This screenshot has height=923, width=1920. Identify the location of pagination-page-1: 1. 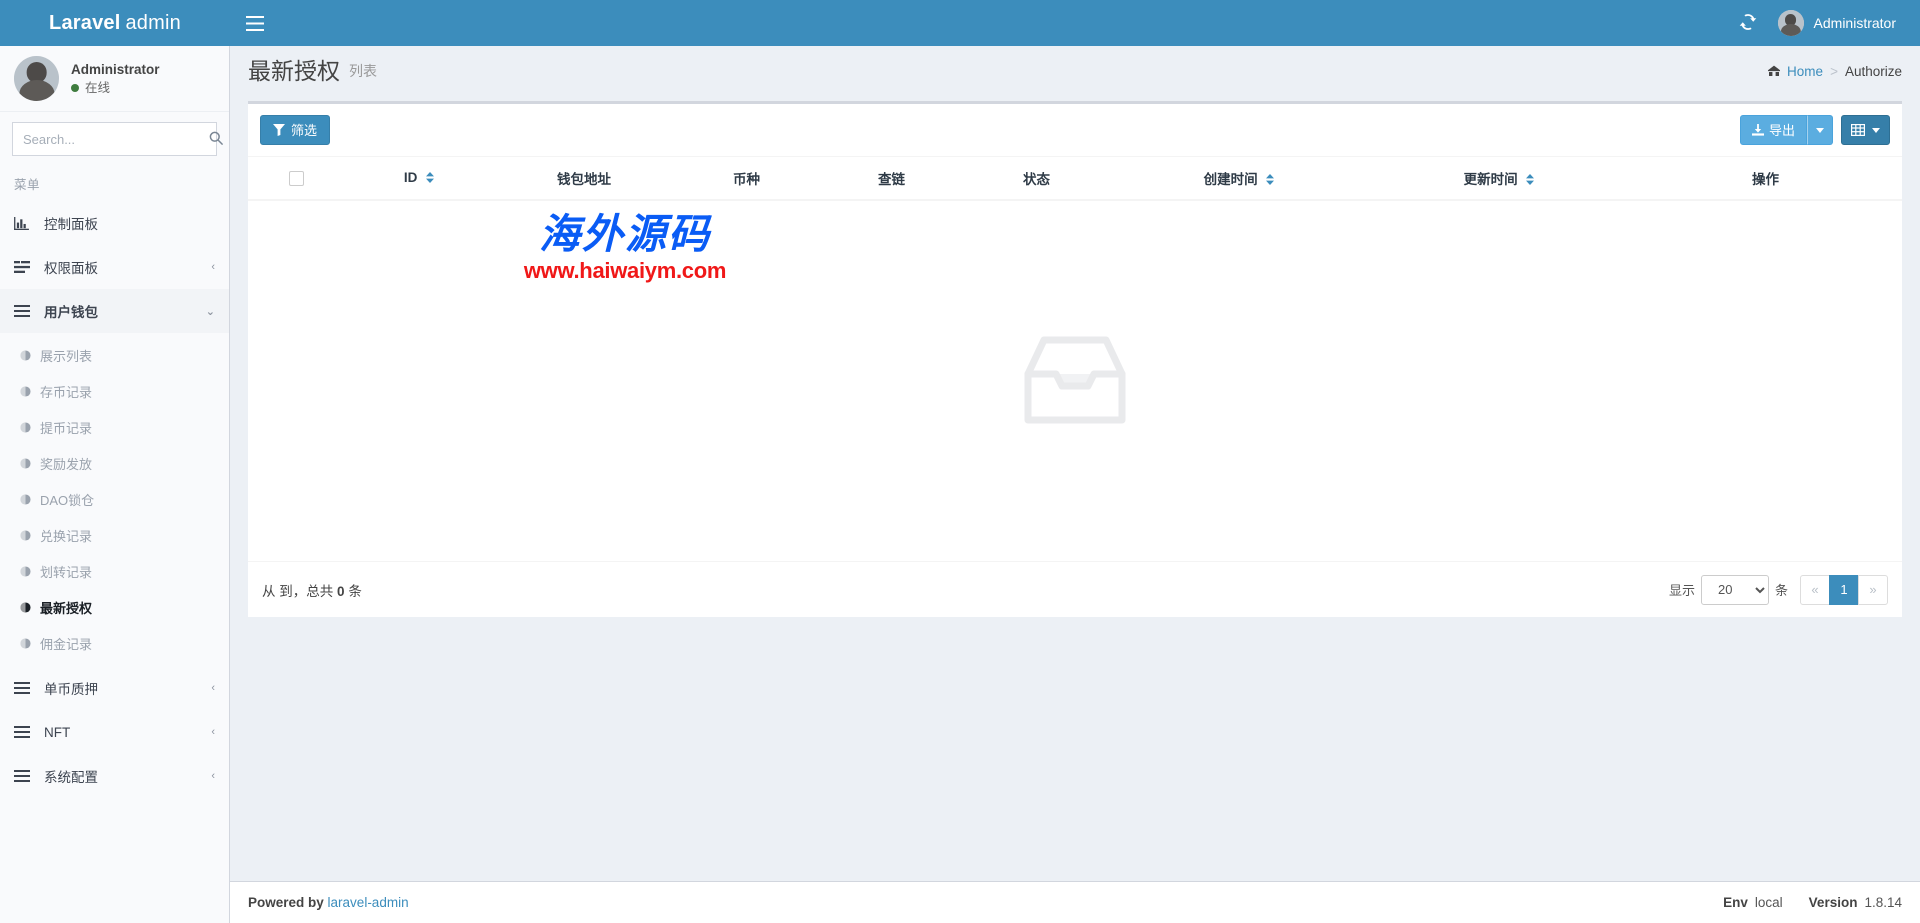
(1844, 589).